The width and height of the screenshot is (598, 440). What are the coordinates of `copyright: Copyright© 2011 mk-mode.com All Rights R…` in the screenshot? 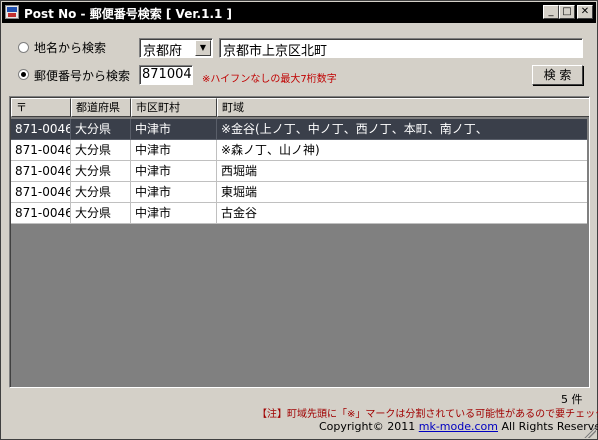 It's located at (458, 426).